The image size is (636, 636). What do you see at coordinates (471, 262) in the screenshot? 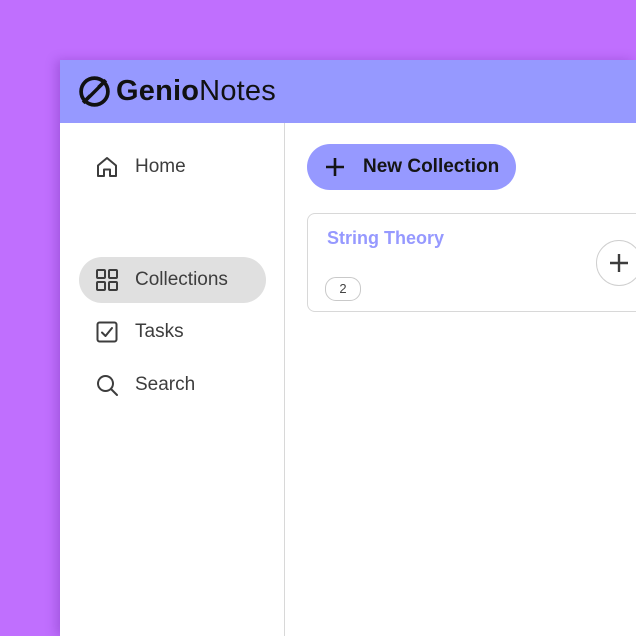
I see `collection-card: String Theory 2` at bounding box center [471, 262].